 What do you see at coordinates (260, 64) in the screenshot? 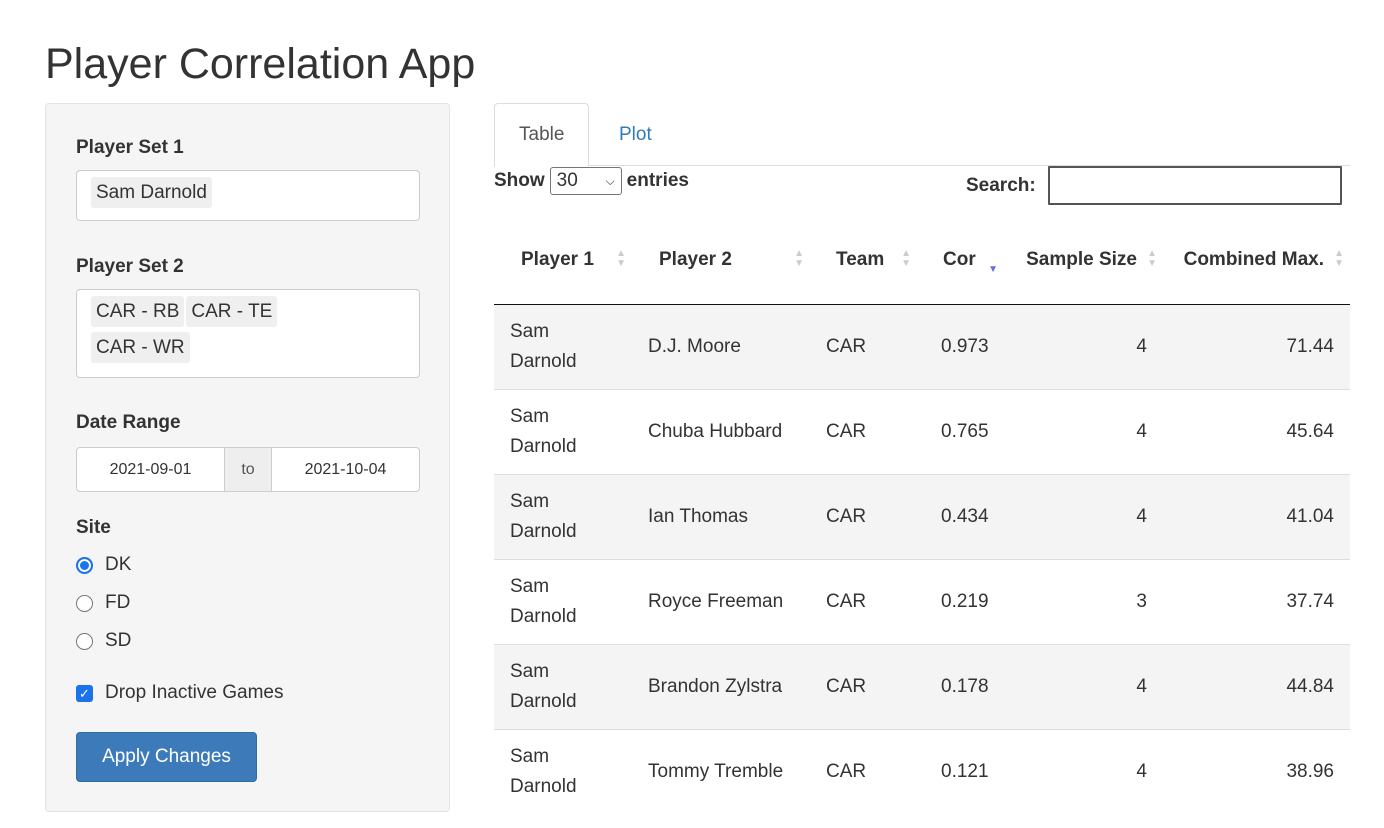
I see `page-title: Player Correlation App` at bounding box center [260, 64].